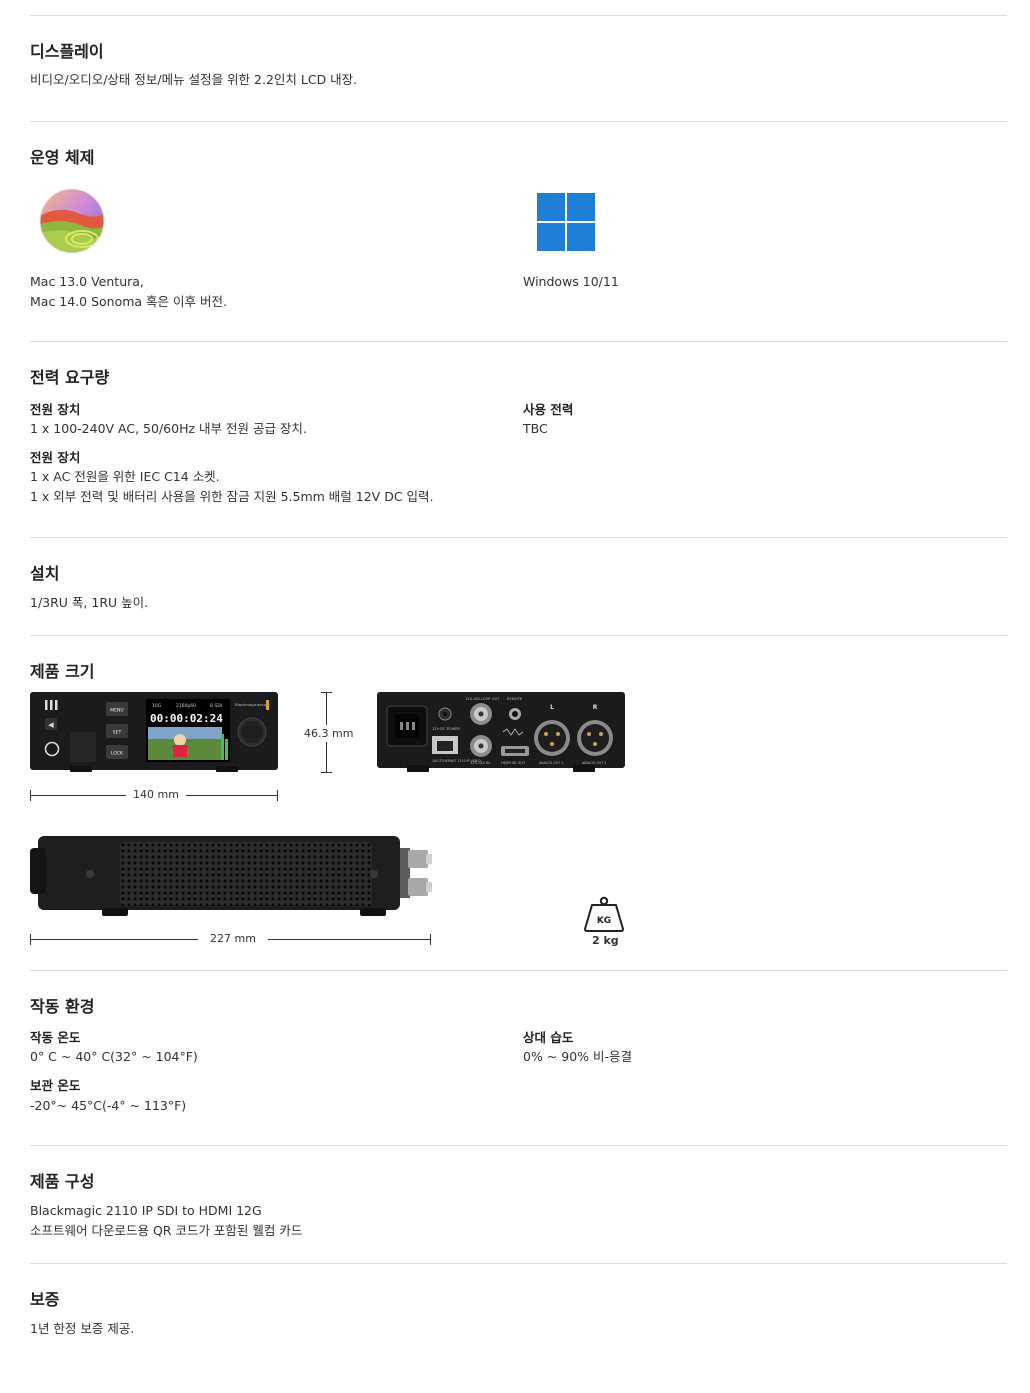  Describe the element at coordinates (216, 706) in the screenshot. I see `svg-text: B SDI` at that location.